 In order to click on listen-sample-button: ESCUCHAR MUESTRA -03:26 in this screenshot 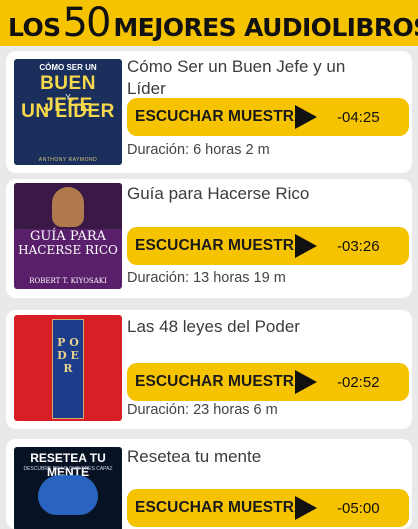, I will do `click(268, 246)`.